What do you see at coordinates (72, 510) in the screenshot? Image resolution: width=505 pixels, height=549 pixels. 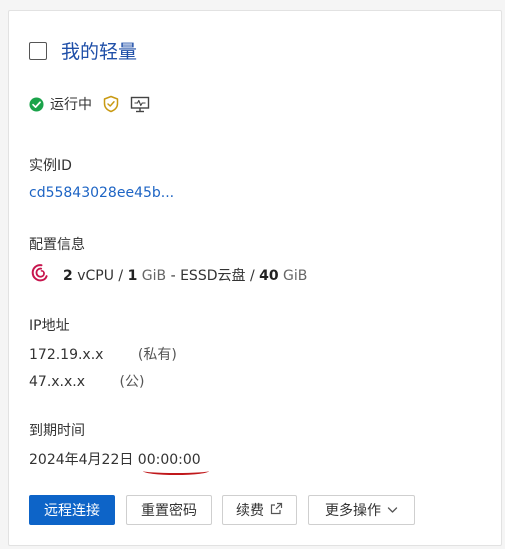 I see `remote-connect-button: 远程连接` at bounding box center [72, 510].